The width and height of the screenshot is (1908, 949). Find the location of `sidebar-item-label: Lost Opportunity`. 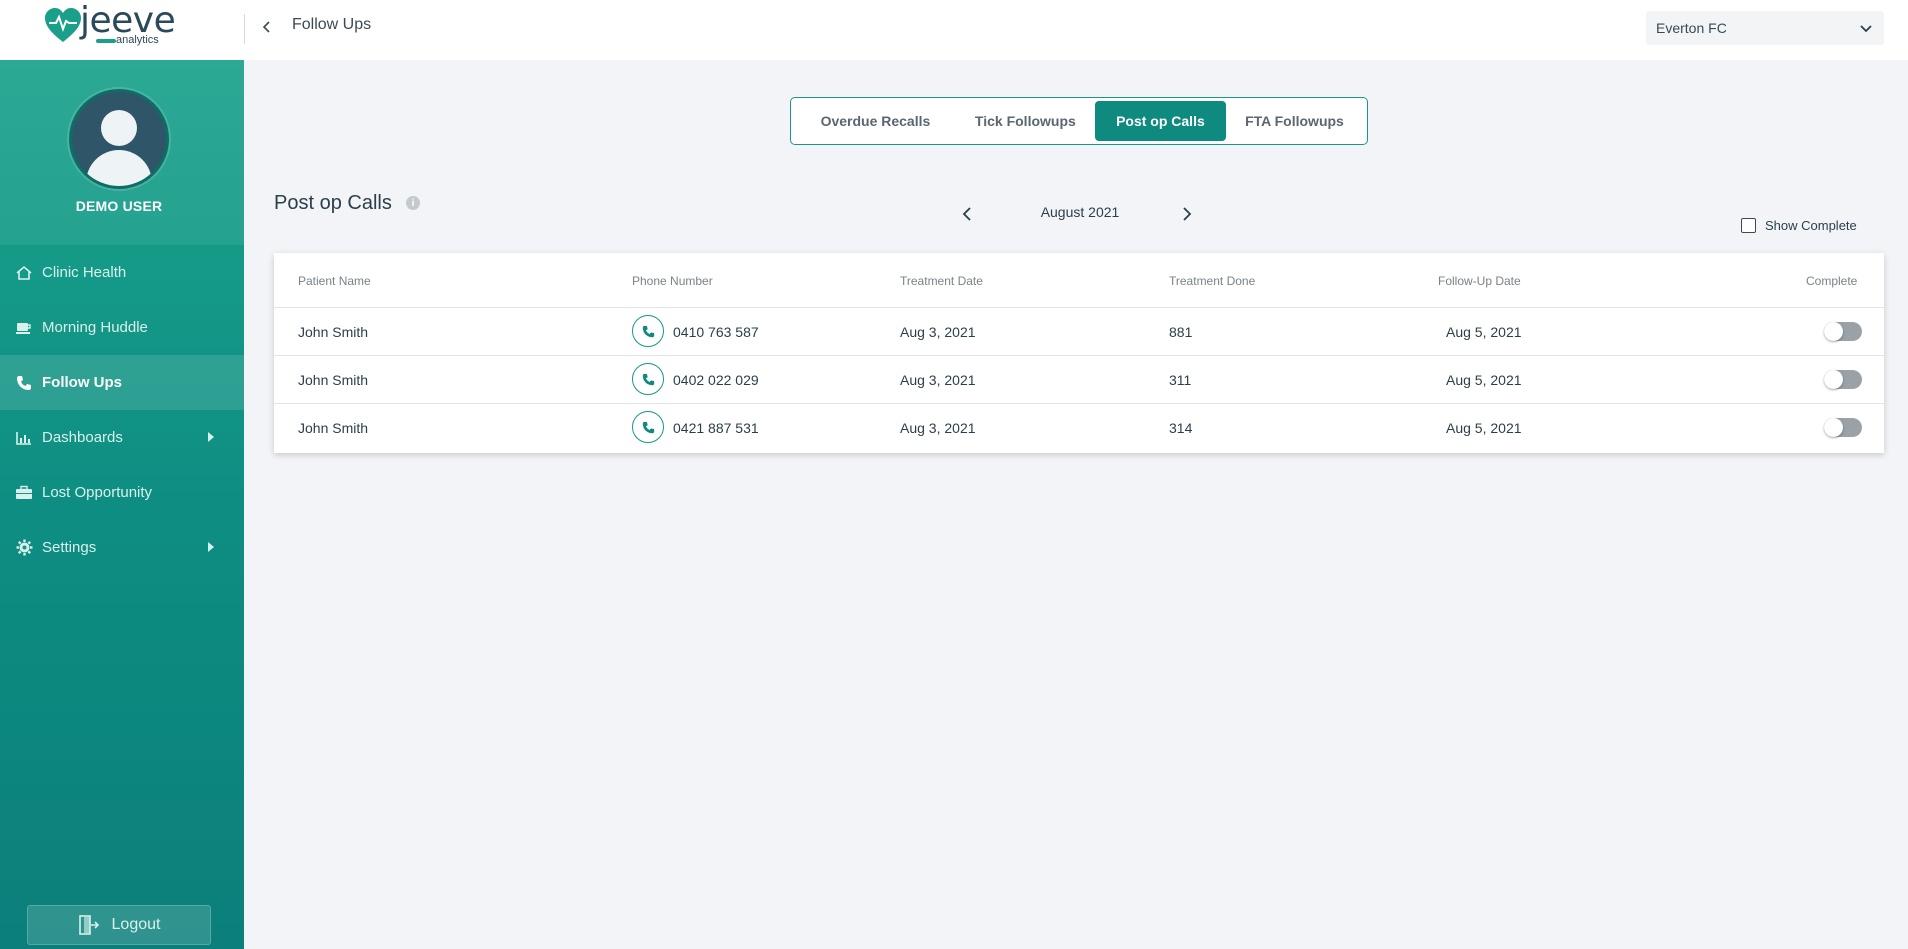

sidebar-item-label: Lost Opportunity is located at coordinates (97, 492).